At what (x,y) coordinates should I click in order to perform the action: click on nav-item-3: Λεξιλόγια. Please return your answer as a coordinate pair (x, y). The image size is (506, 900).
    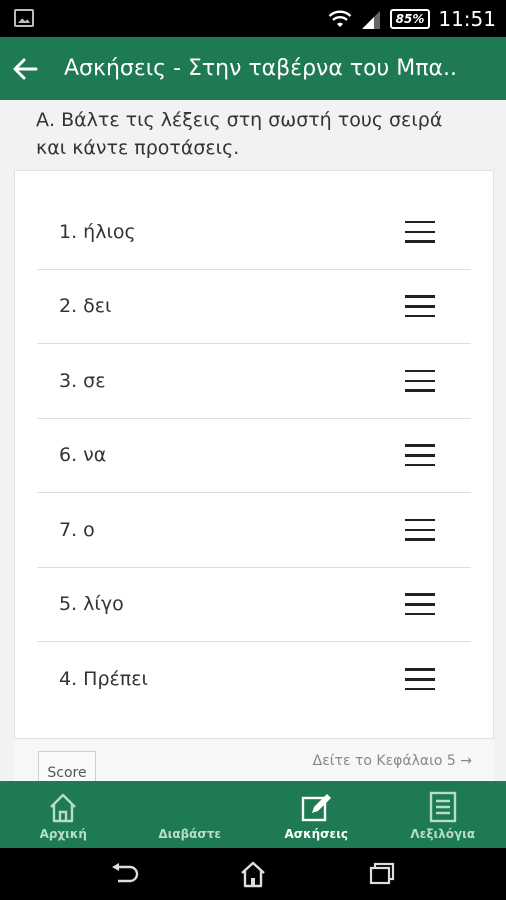
    Looking at the image, I should click on (443, 814).